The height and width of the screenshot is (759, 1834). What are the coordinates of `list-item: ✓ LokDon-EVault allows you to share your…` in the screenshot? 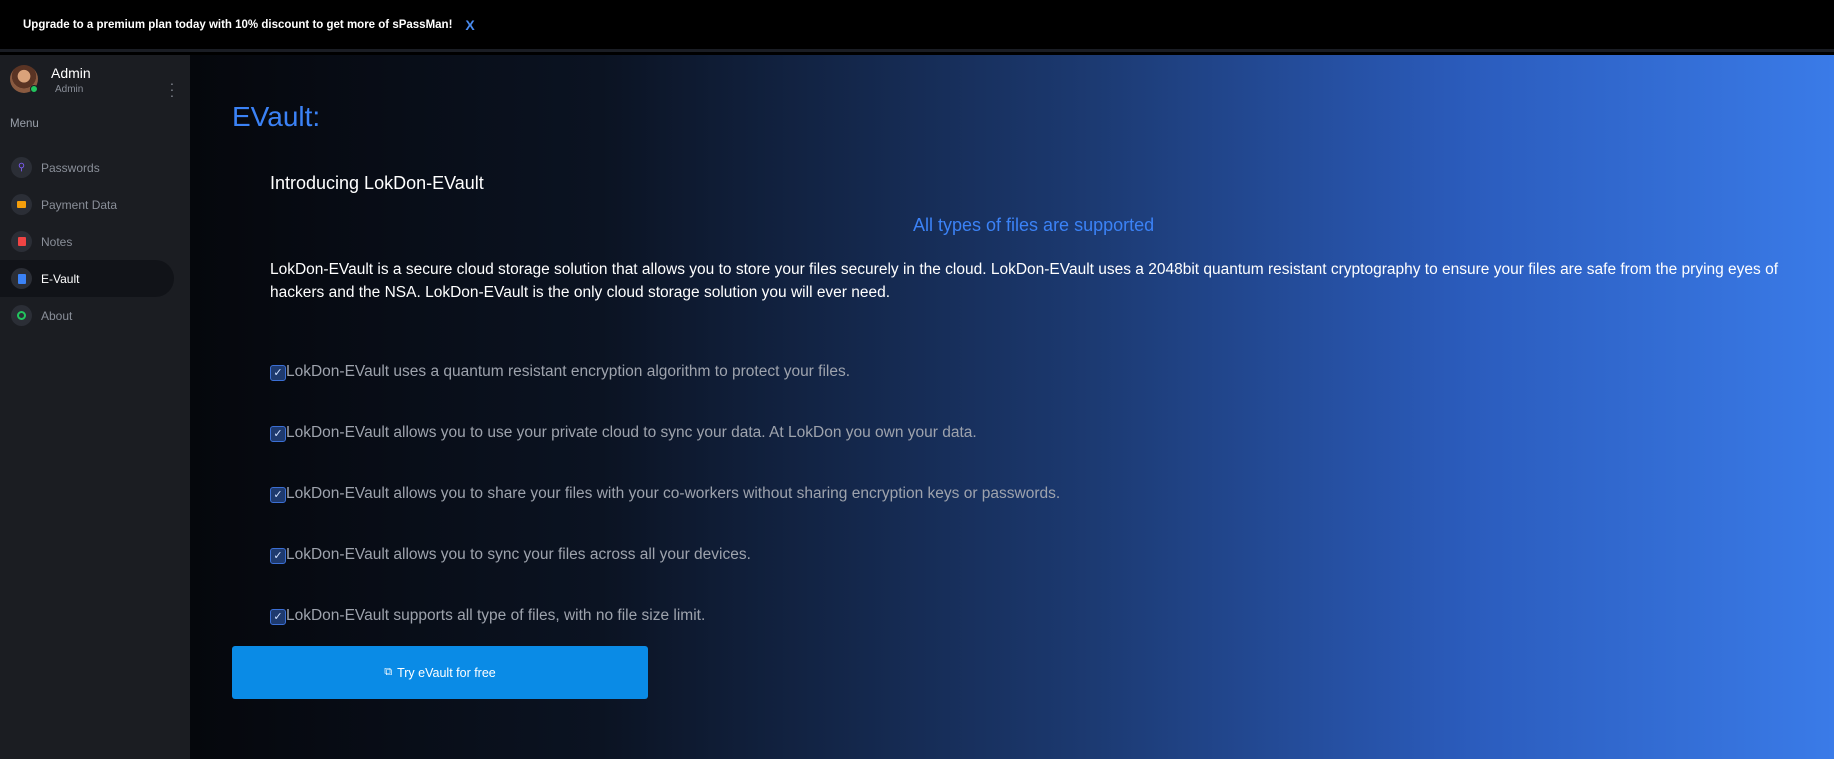 It's located at (920, 494).